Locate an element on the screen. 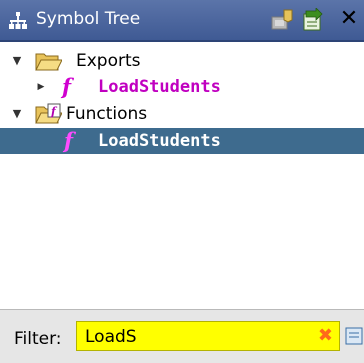  create-class-icon is located at coordinates (282, 20).